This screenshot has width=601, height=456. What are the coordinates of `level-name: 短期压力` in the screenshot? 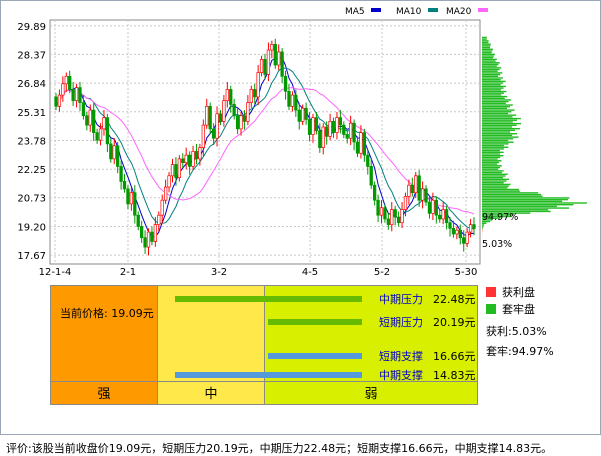 It's located at (401, 322).